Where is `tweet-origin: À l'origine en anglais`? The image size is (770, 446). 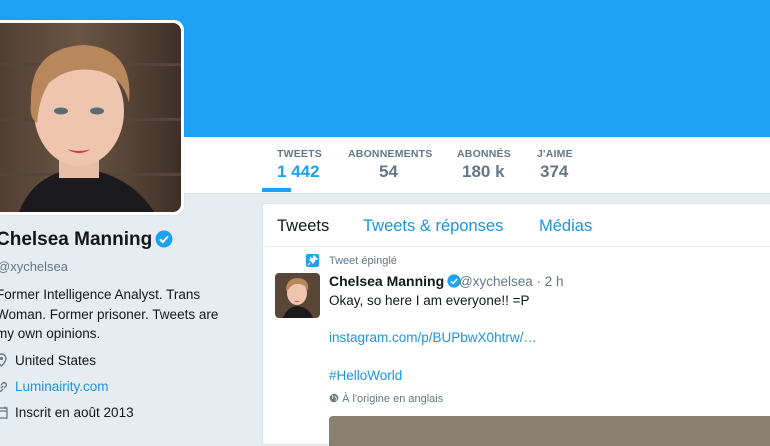
tweet-origin: À l'origine en anglais is located at coordinates (386, 399).